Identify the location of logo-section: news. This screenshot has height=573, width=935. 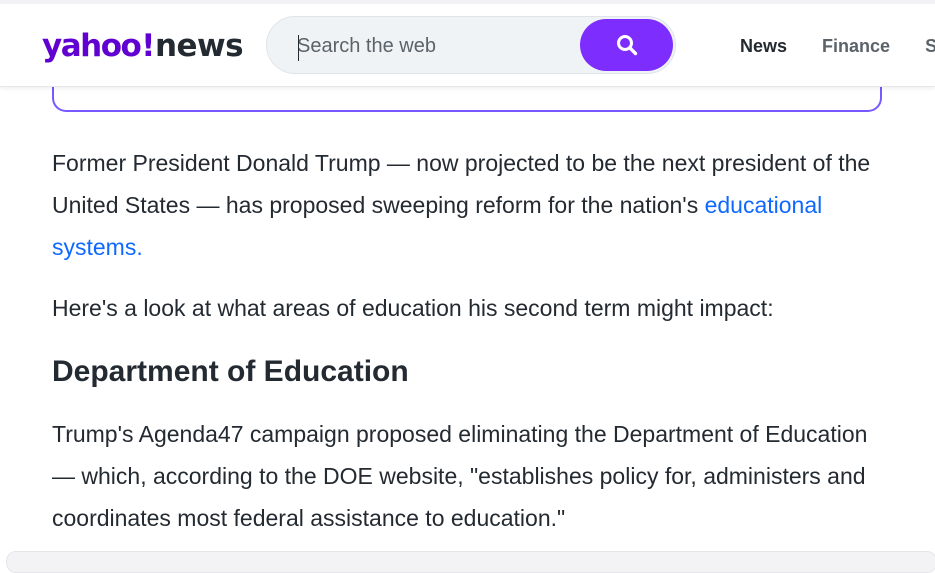
(199, 46).